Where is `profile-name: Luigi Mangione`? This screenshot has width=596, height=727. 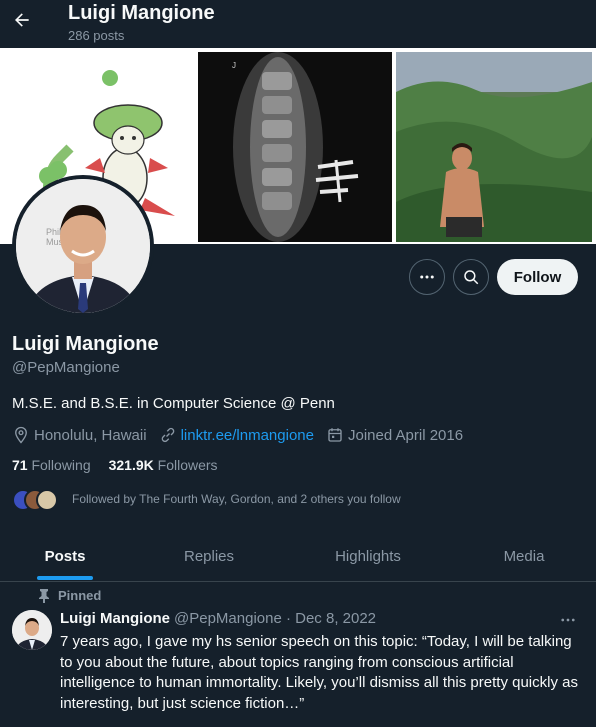 profile-name: Luigi Mangione is located at coordinates (85, 344).